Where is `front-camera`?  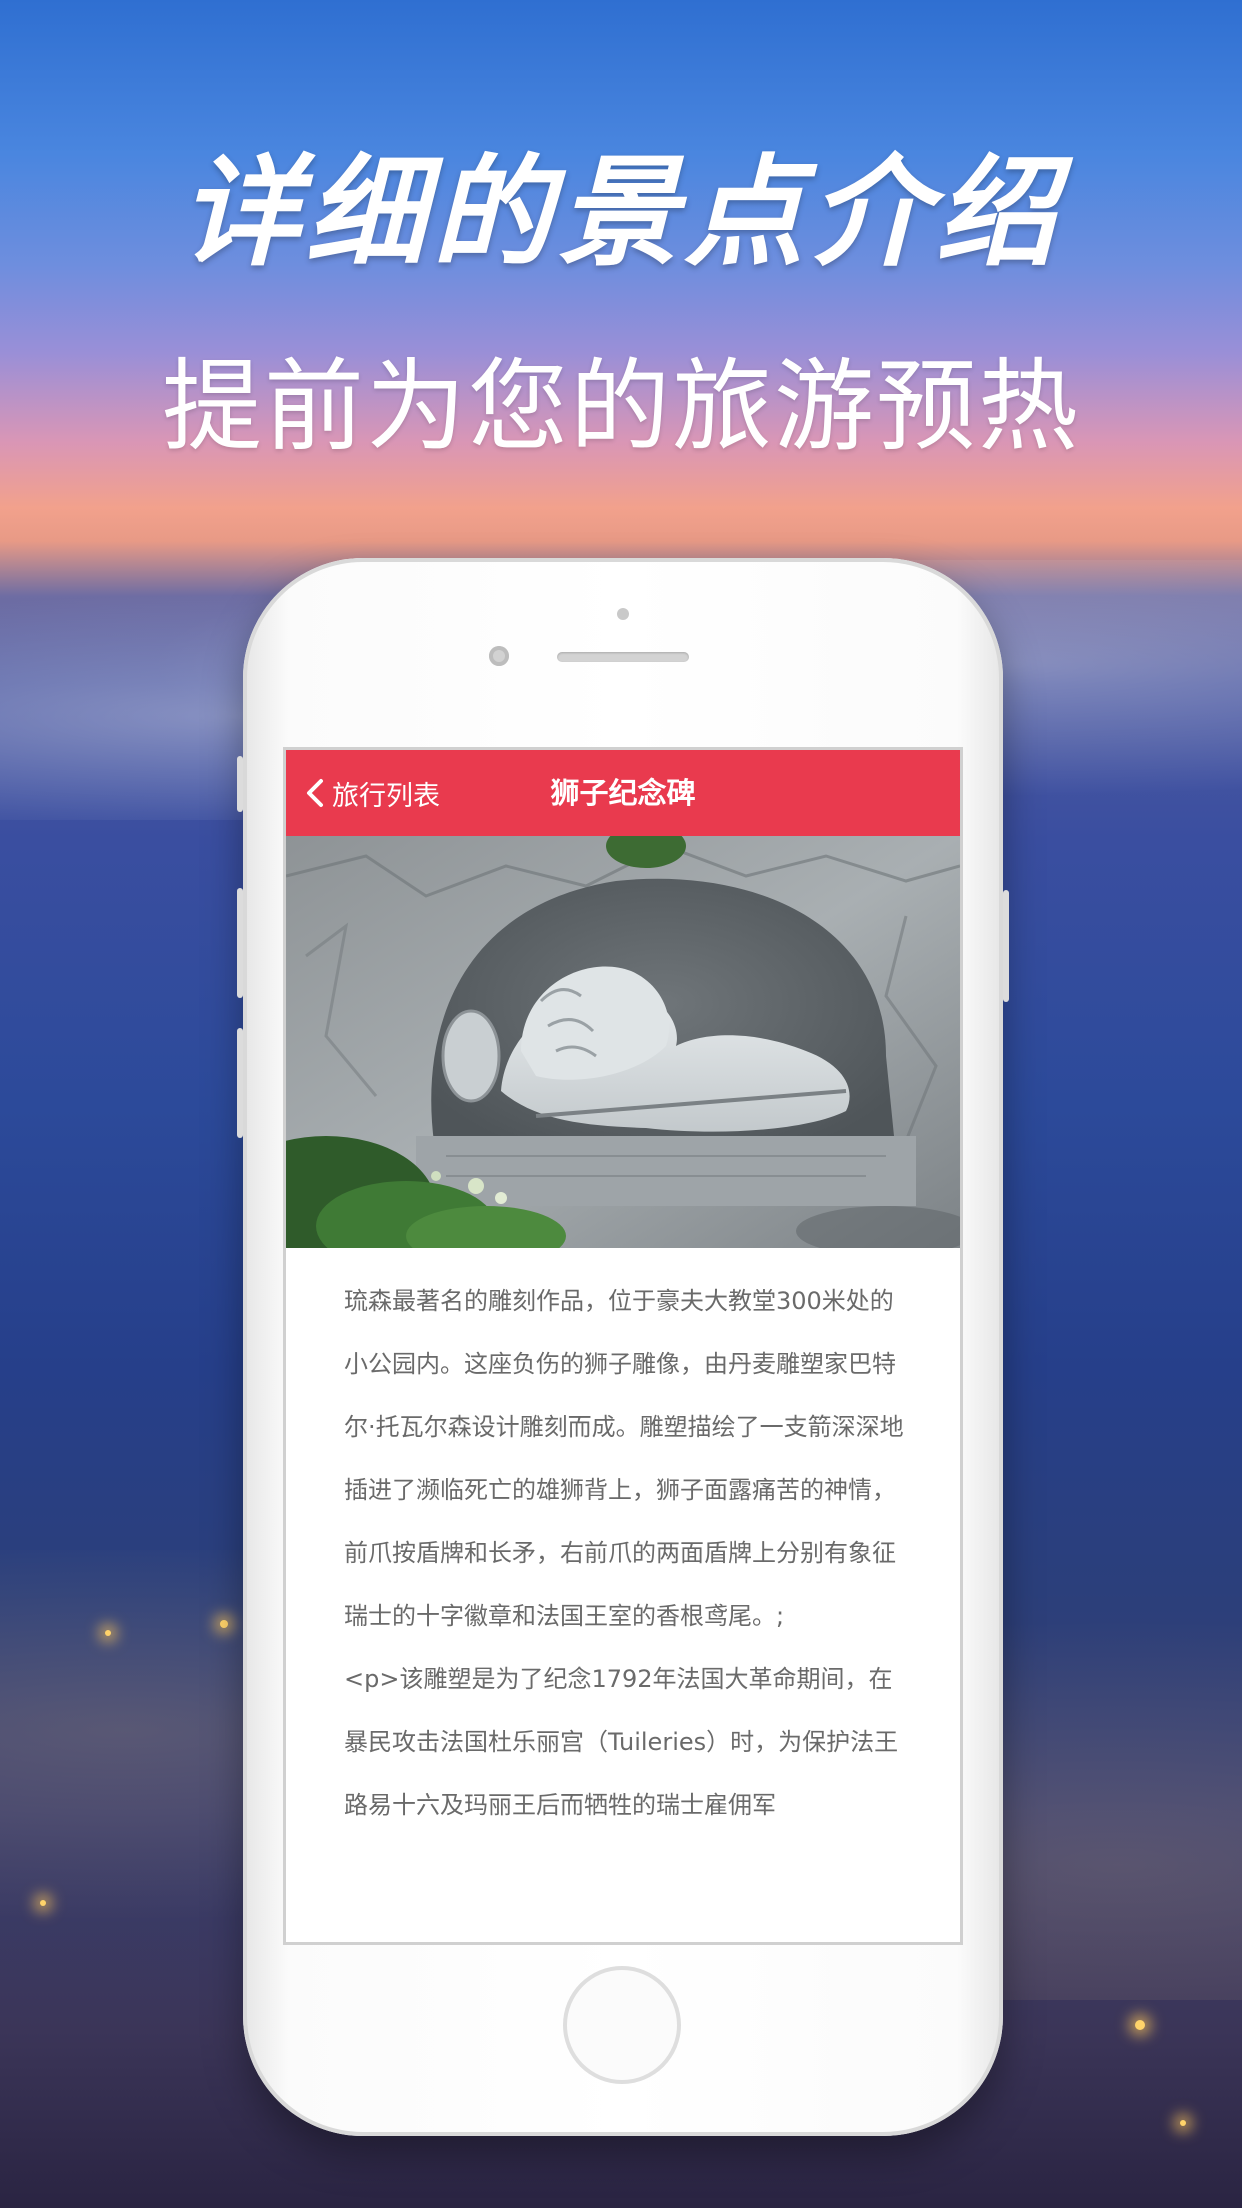
front-camera is located at coordinates (499, 656).